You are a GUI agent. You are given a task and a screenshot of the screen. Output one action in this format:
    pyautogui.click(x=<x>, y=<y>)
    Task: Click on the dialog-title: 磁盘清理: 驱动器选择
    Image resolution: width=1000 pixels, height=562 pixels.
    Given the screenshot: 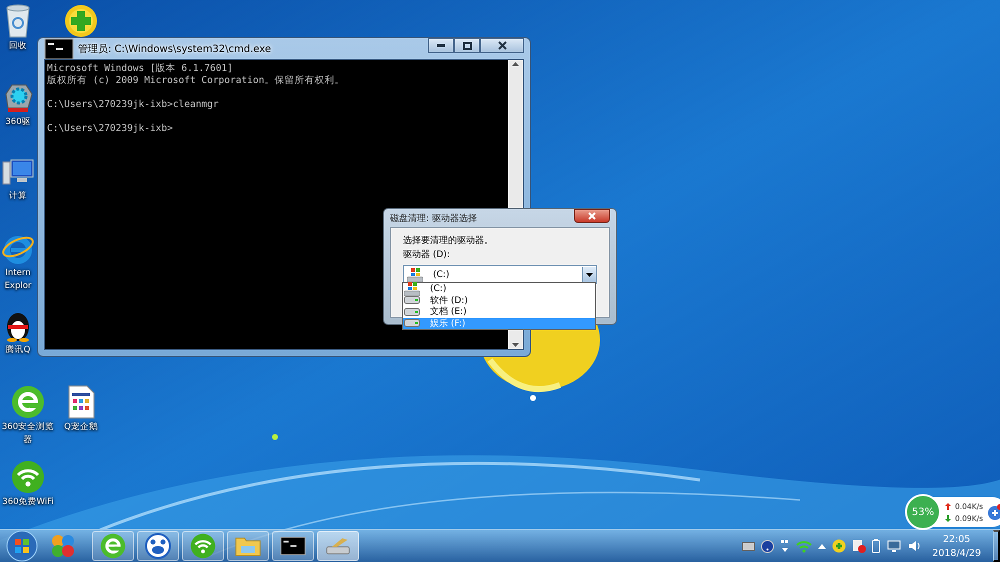 What is the action you would take?
    pyautogui.click(x=433, y=218)
    